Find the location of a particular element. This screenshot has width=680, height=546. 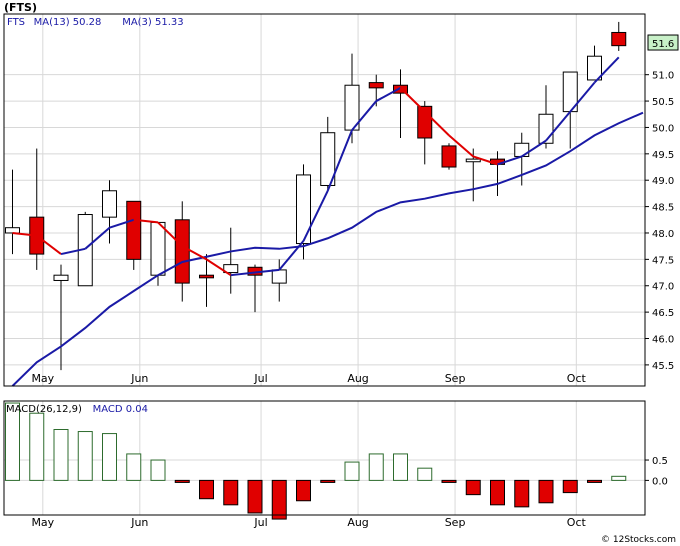

price-y-tick-label: 50.0 is located at coordinates (663, 128).